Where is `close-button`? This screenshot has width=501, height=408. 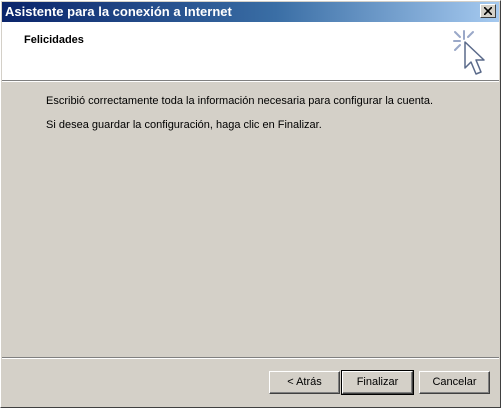
close-button is located at coordinates (488, 11).